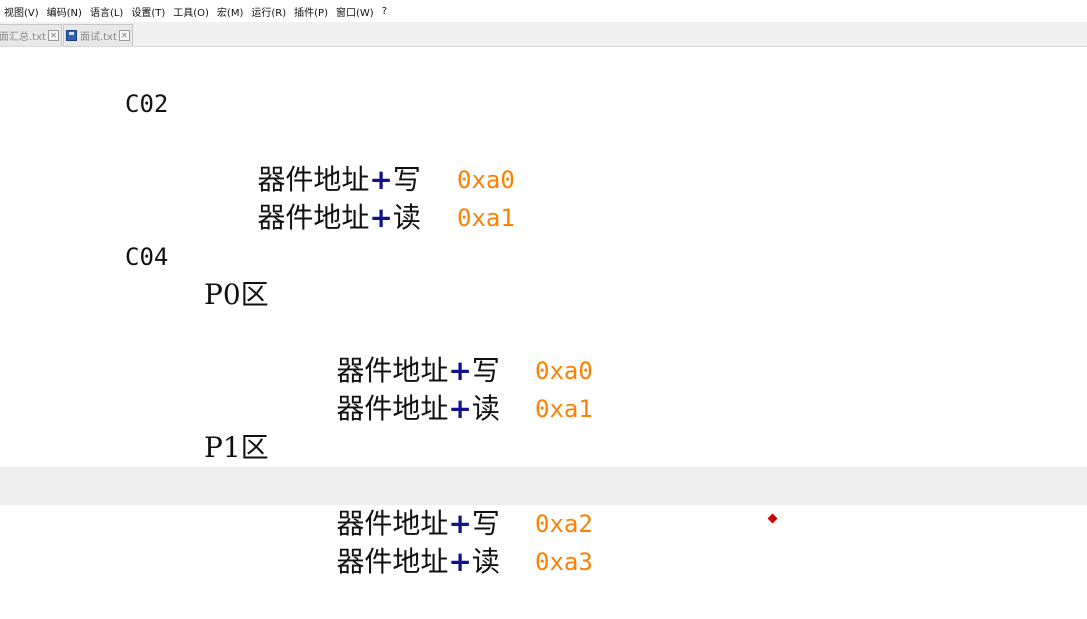 This screenshot has width=1087, height=619. I want to click on tab-summary-file: 面汇总.txt ✕, so click(31, 35).